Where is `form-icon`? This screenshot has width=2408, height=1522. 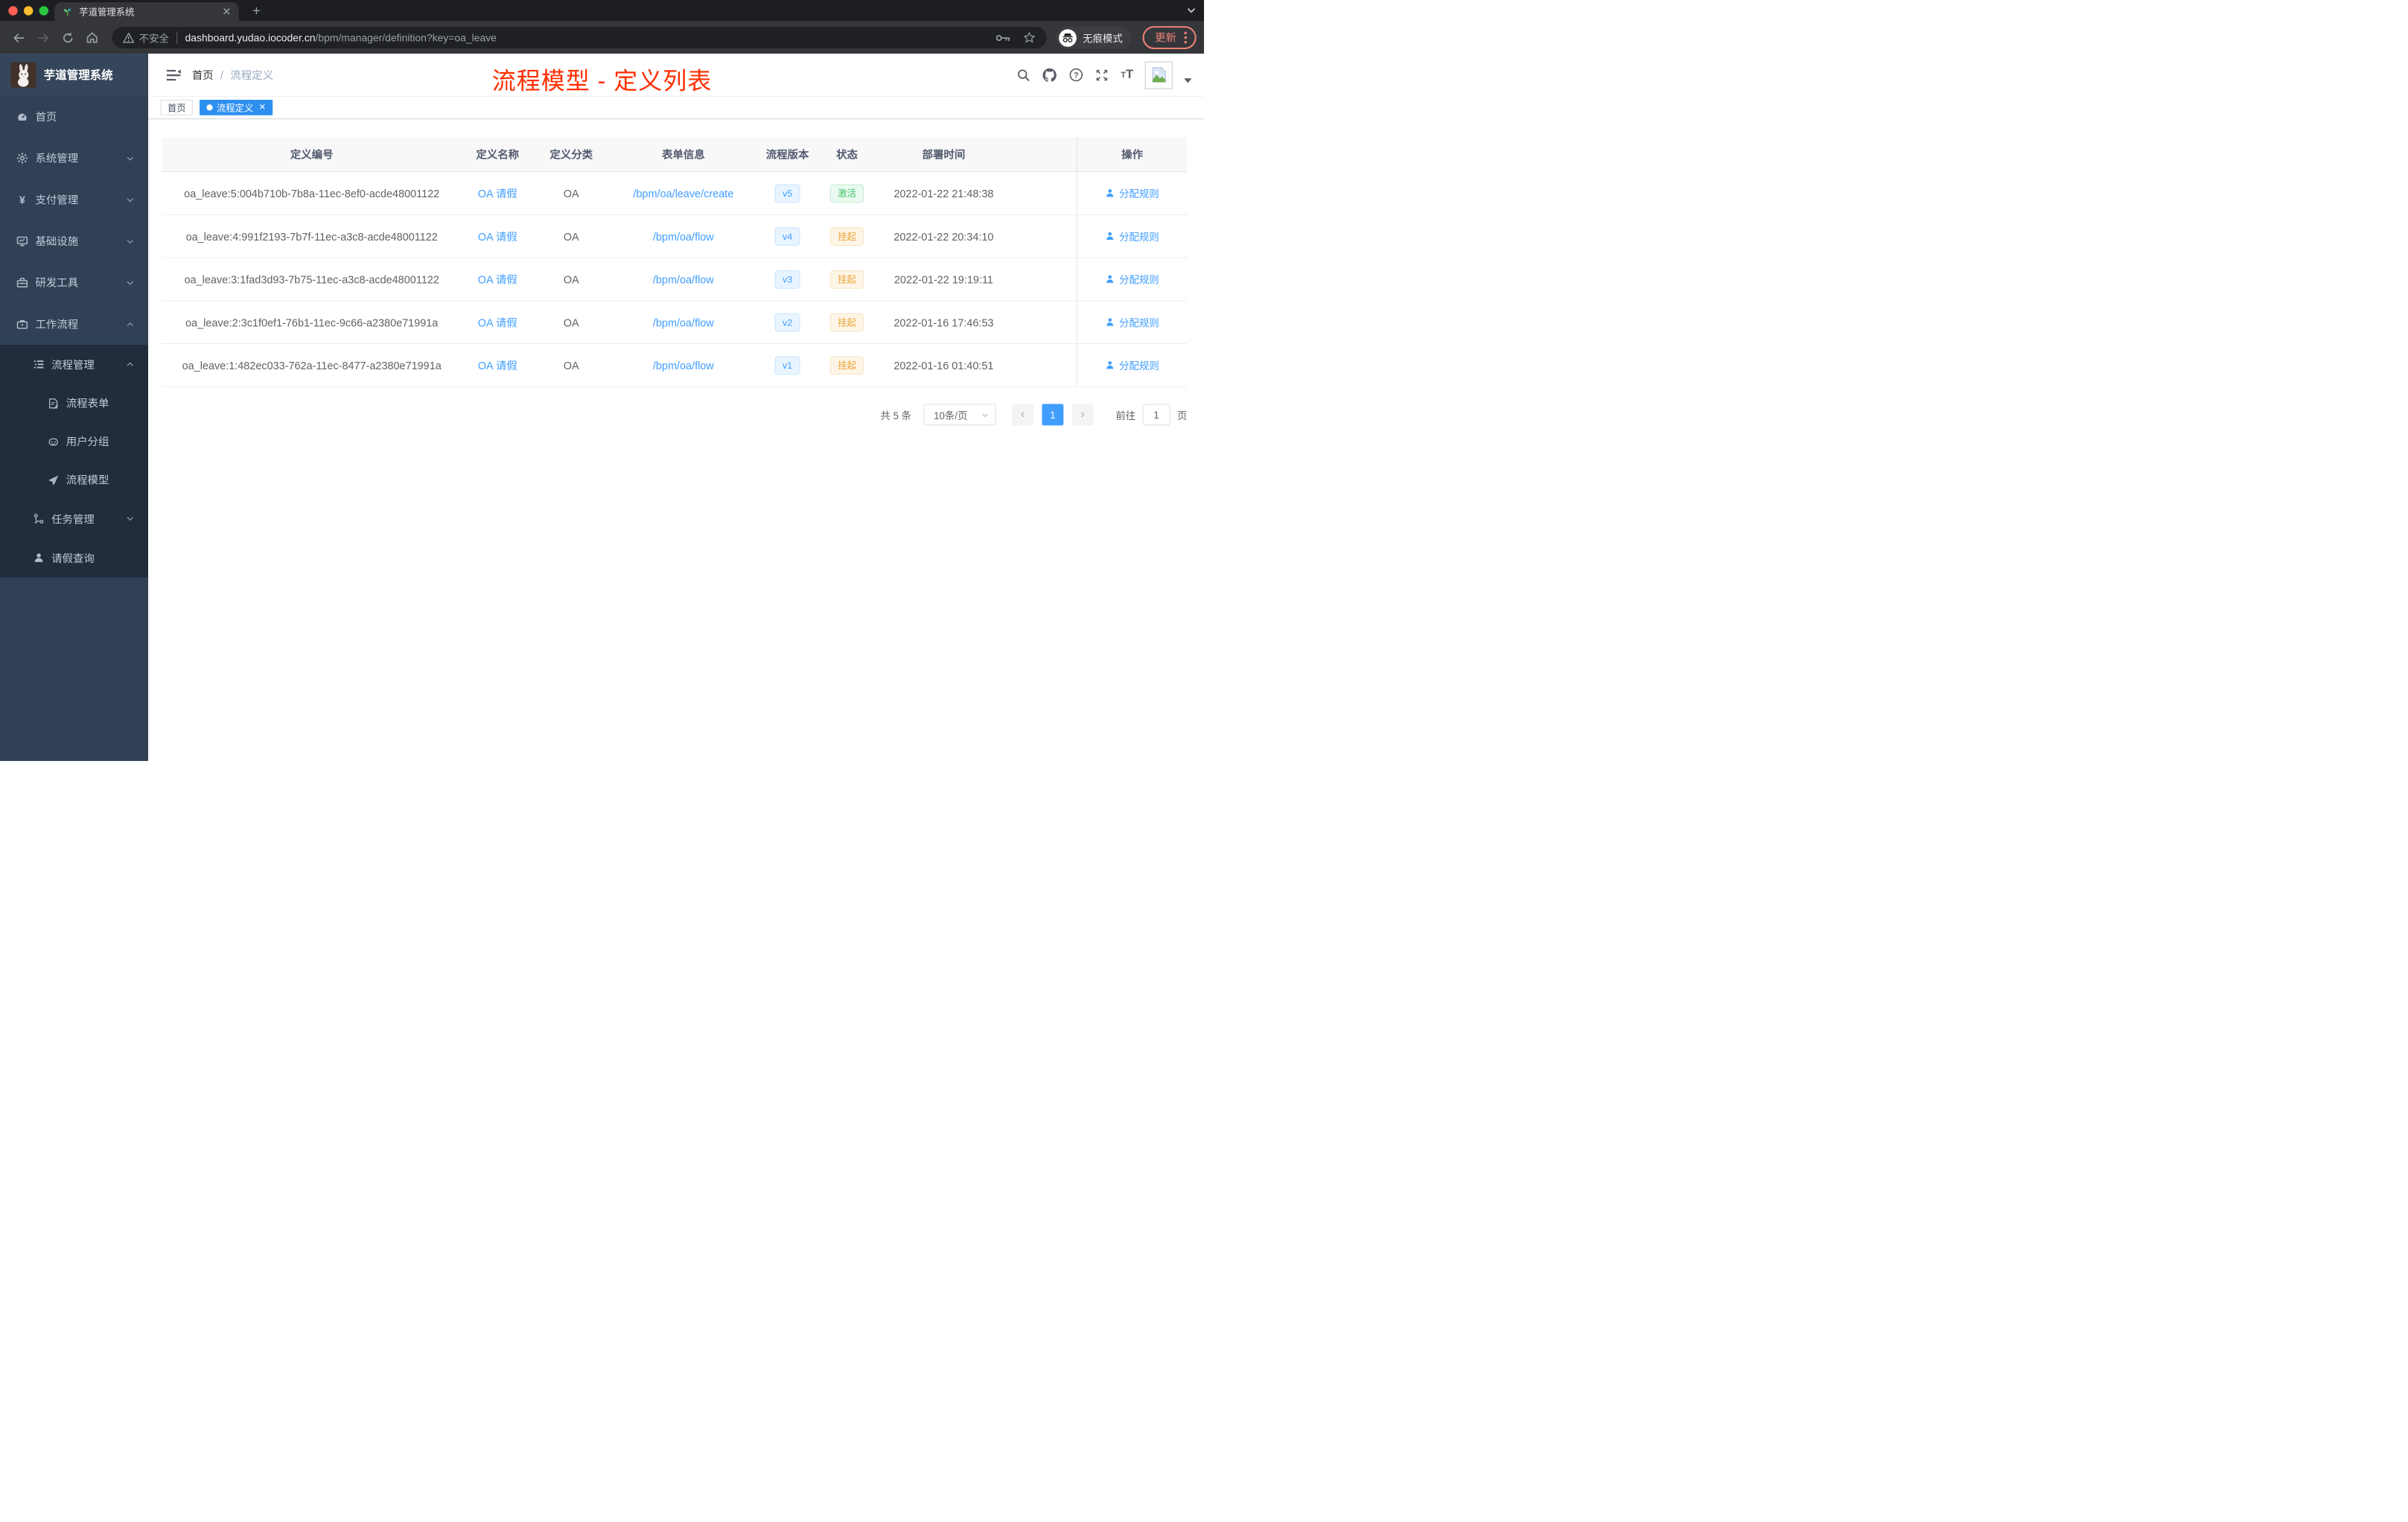
form-icon is located at coordinates (53, 403).